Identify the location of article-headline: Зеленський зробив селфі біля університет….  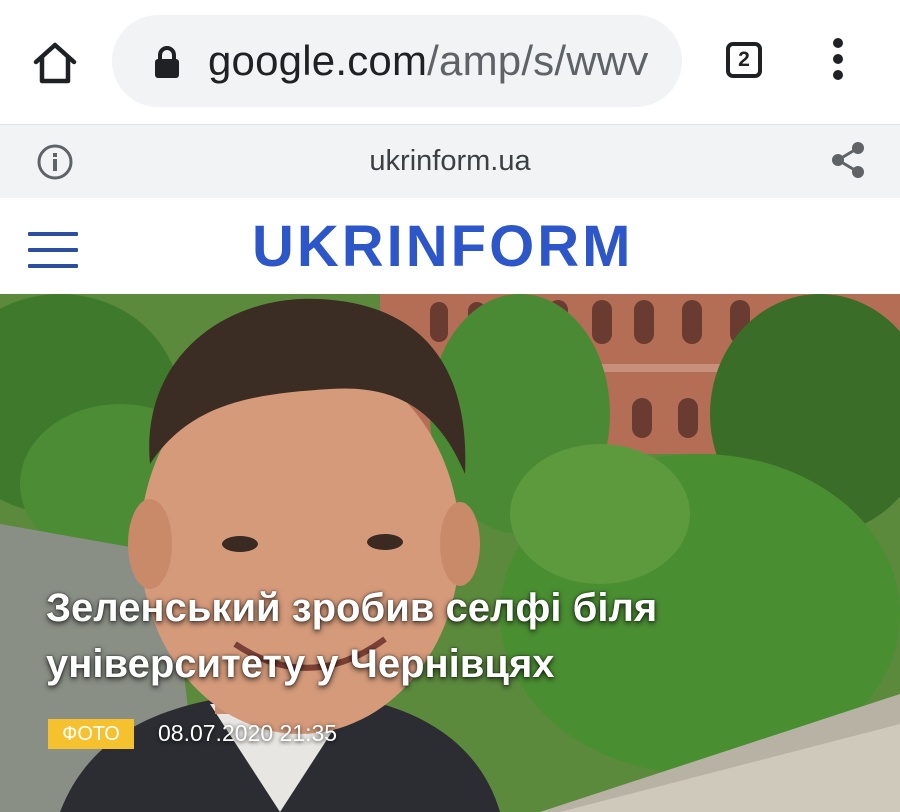
(396, 636).